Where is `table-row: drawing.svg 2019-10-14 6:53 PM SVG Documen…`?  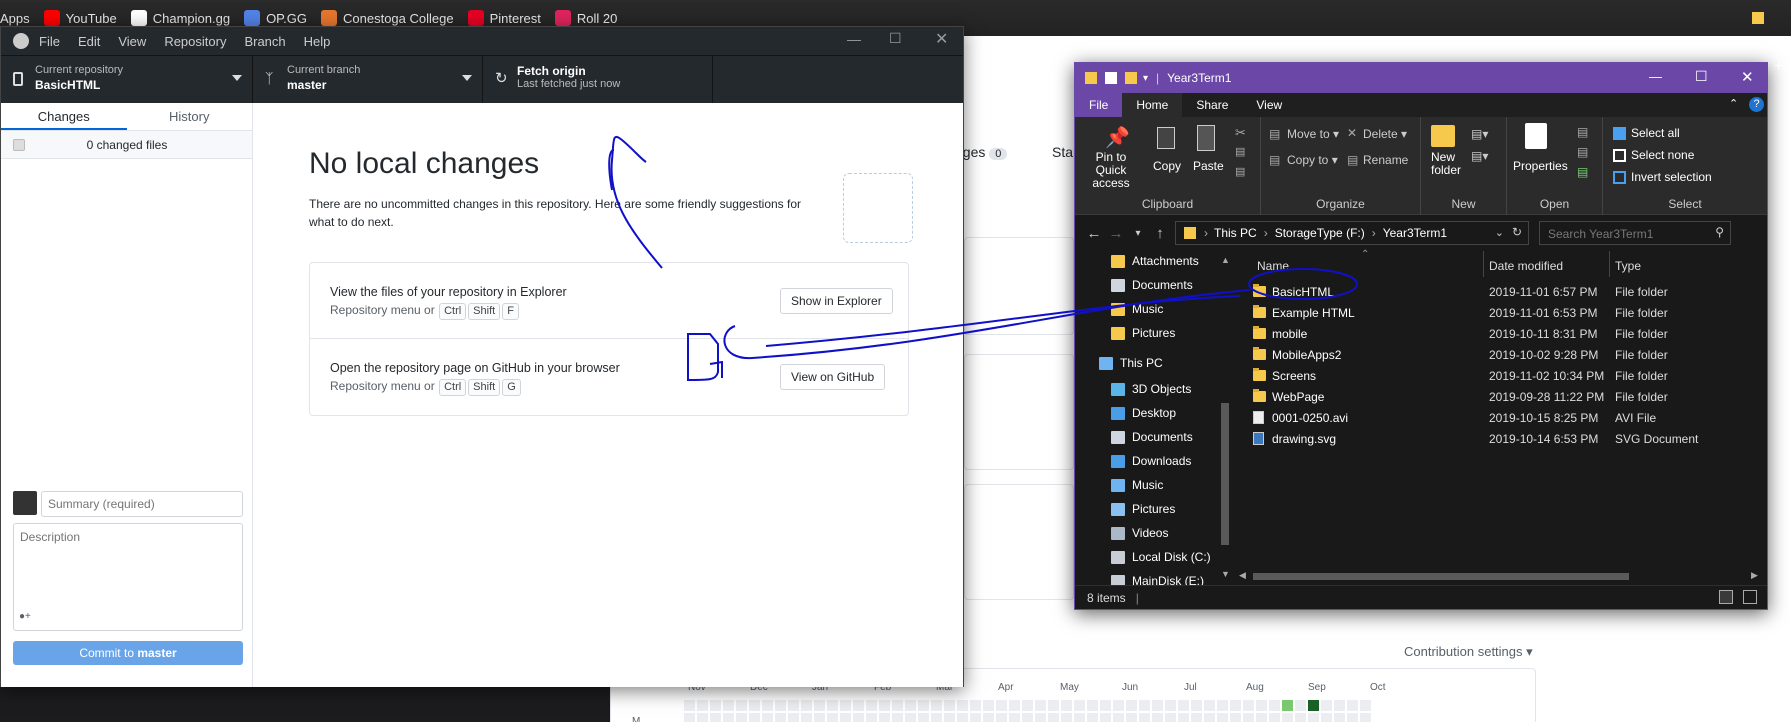 table-row: drawing.svg 2019-10-14 6:53 PM SVG Documen… is located at coordinates (1497, 438).